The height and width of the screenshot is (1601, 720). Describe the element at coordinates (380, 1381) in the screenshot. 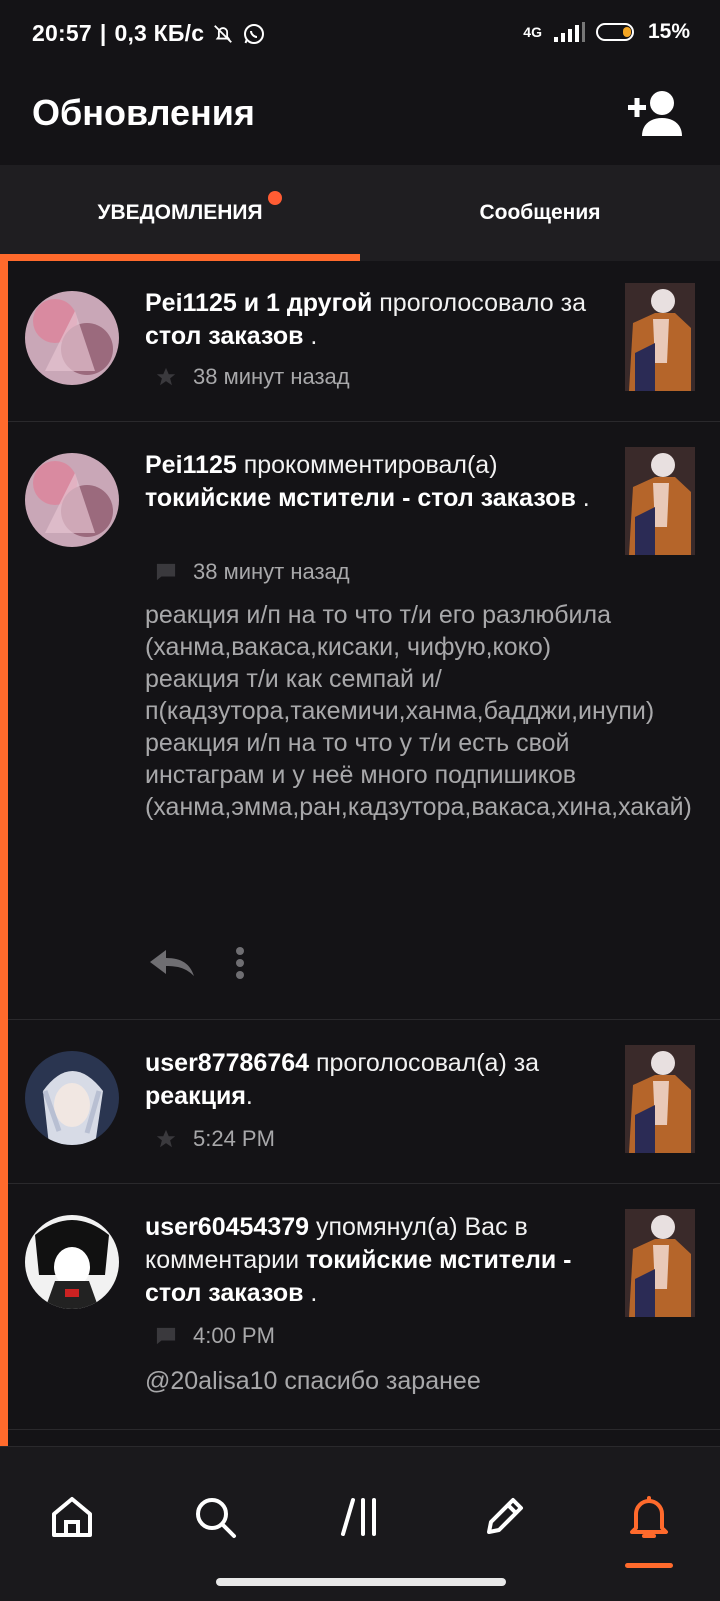

I see `comment-preview: @20alisa10 спасибо заранее` at that location.